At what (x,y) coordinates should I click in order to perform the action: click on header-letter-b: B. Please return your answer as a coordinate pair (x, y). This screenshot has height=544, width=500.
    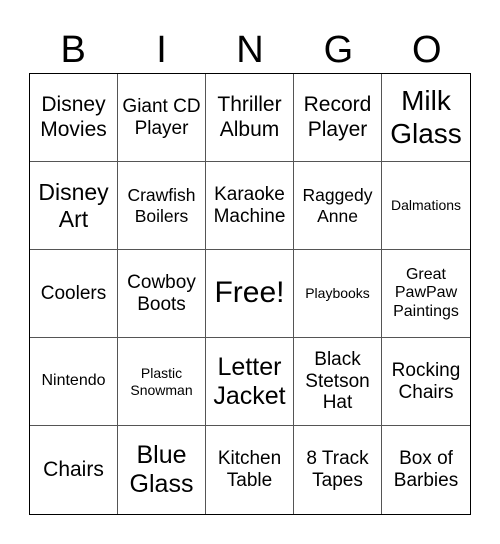
    Looking at the image, I should click on (73, 50).